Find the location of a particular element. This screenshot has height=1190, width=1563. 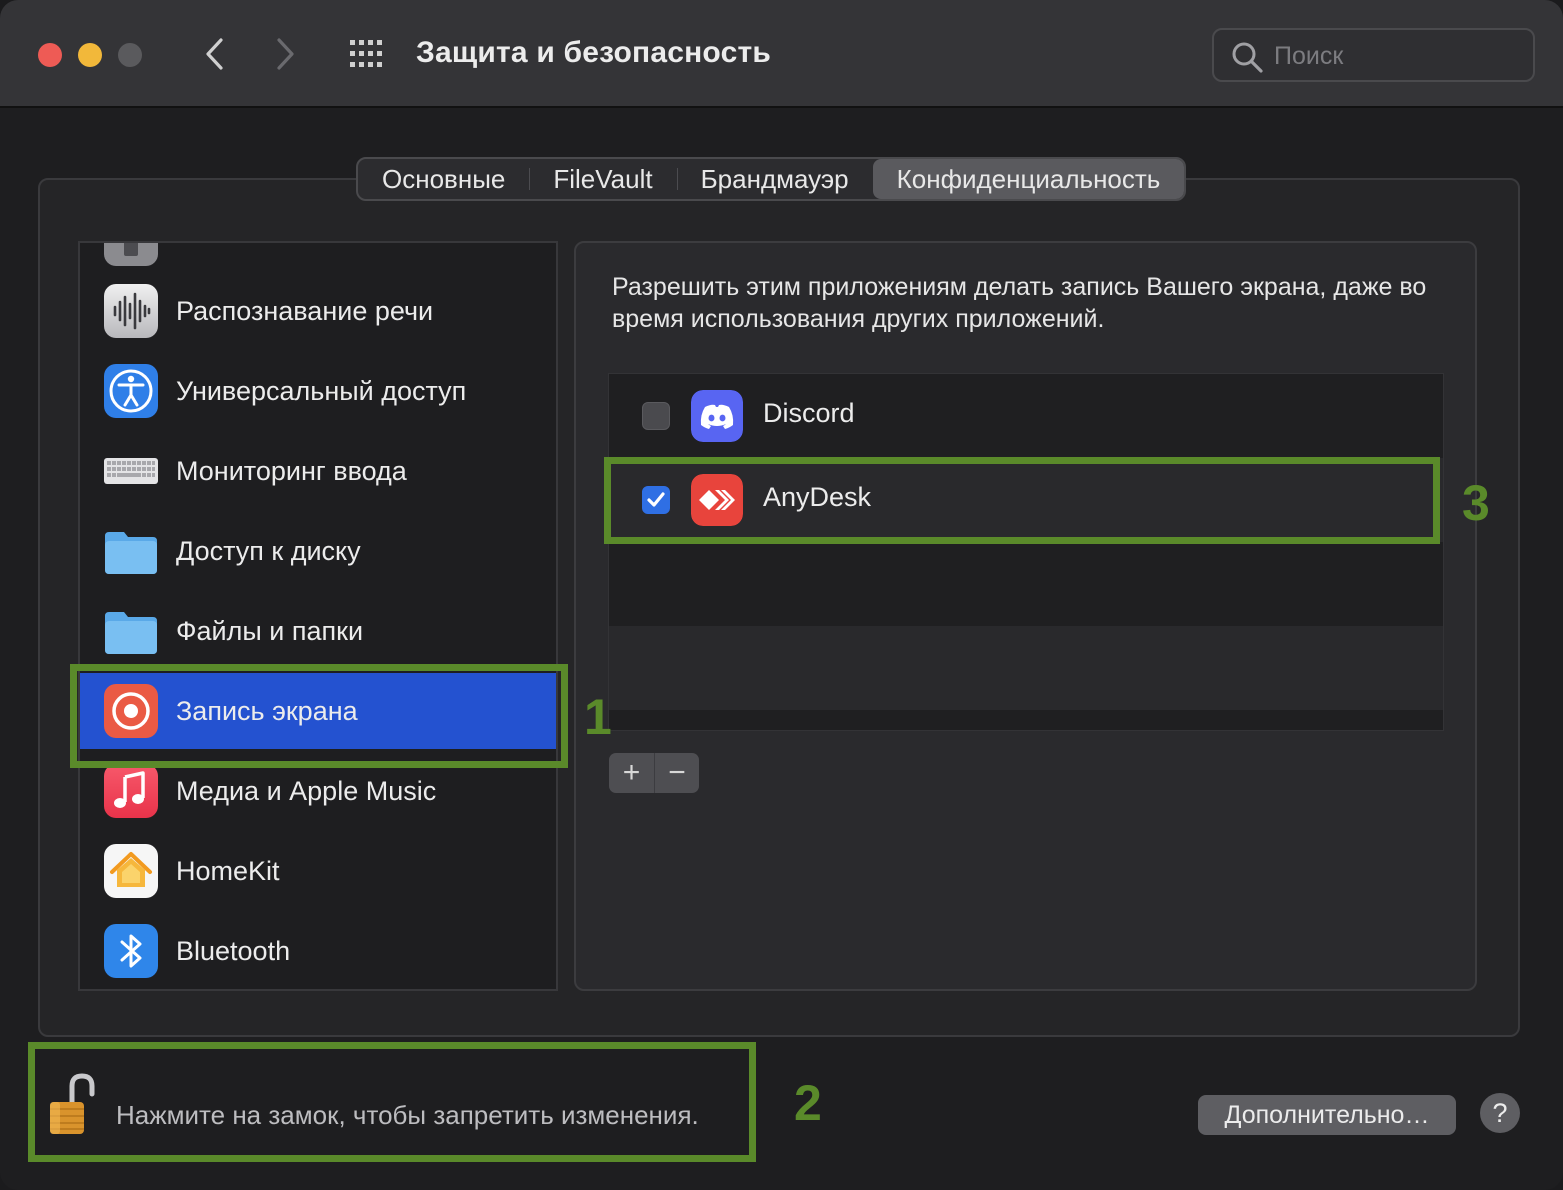

keyboard-icon is located at coordinates (131, 471).